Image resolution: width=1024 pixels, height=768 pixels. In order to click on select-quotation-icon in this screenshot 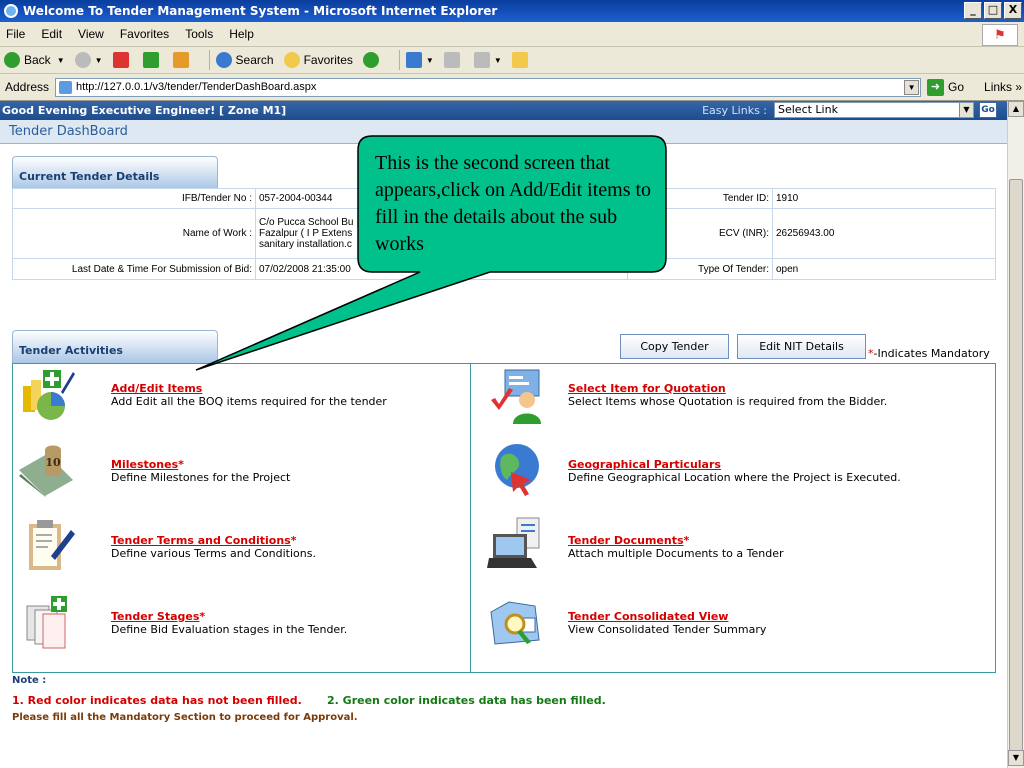, I will do `click(516, 396)`.